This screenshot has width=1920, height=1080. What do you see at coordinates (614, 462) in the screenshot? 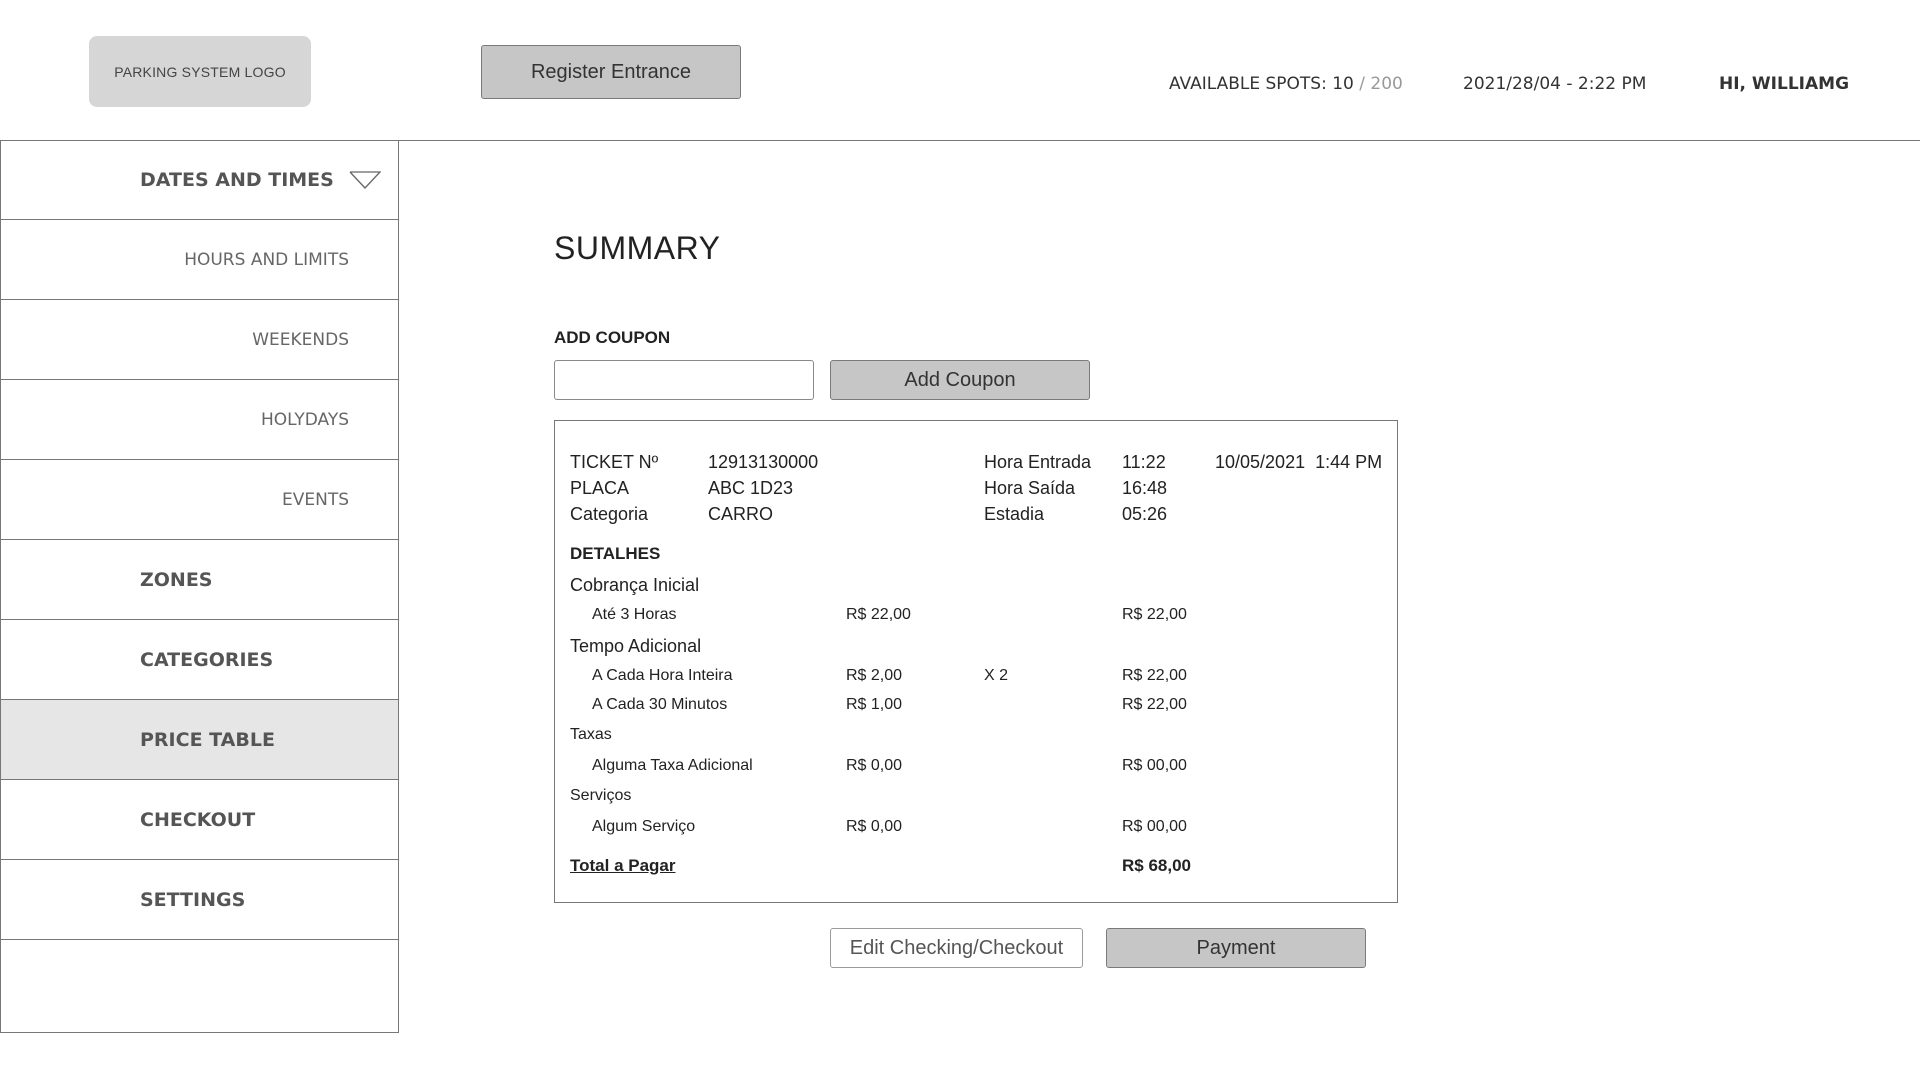
I see `ticket-number-label: TICKET Nº` at bounding box center [614, 462].